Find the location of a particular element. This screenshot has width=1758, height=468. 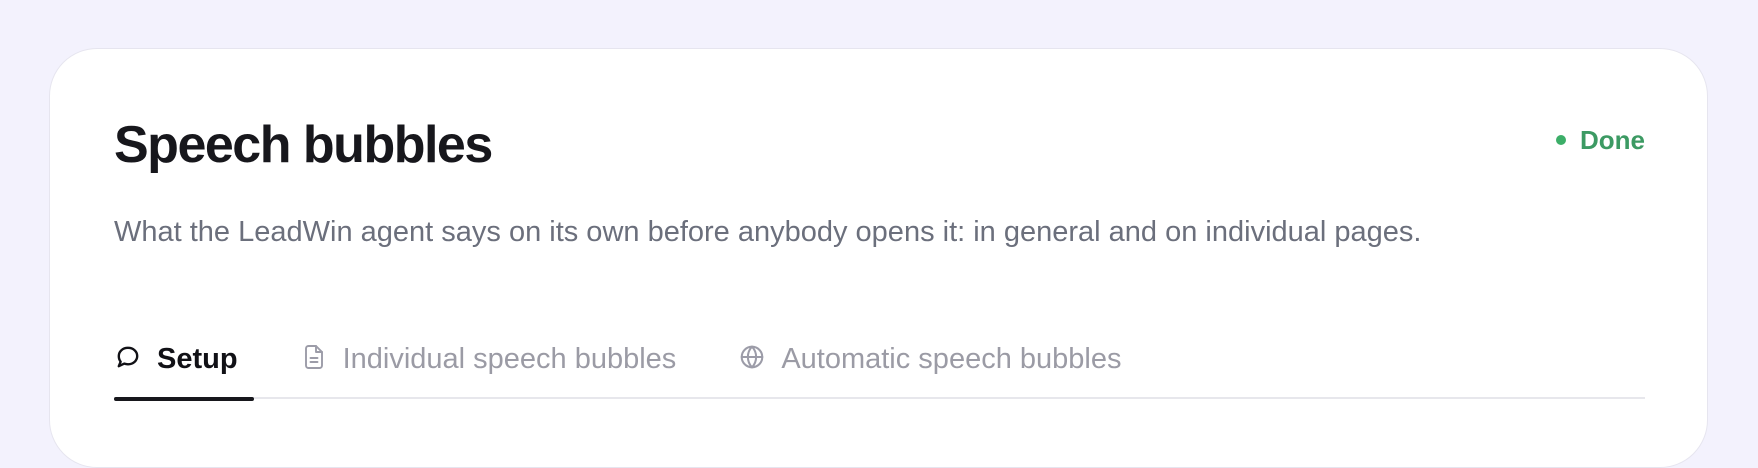

status-label: Done is located at coordinates (1612, 140).